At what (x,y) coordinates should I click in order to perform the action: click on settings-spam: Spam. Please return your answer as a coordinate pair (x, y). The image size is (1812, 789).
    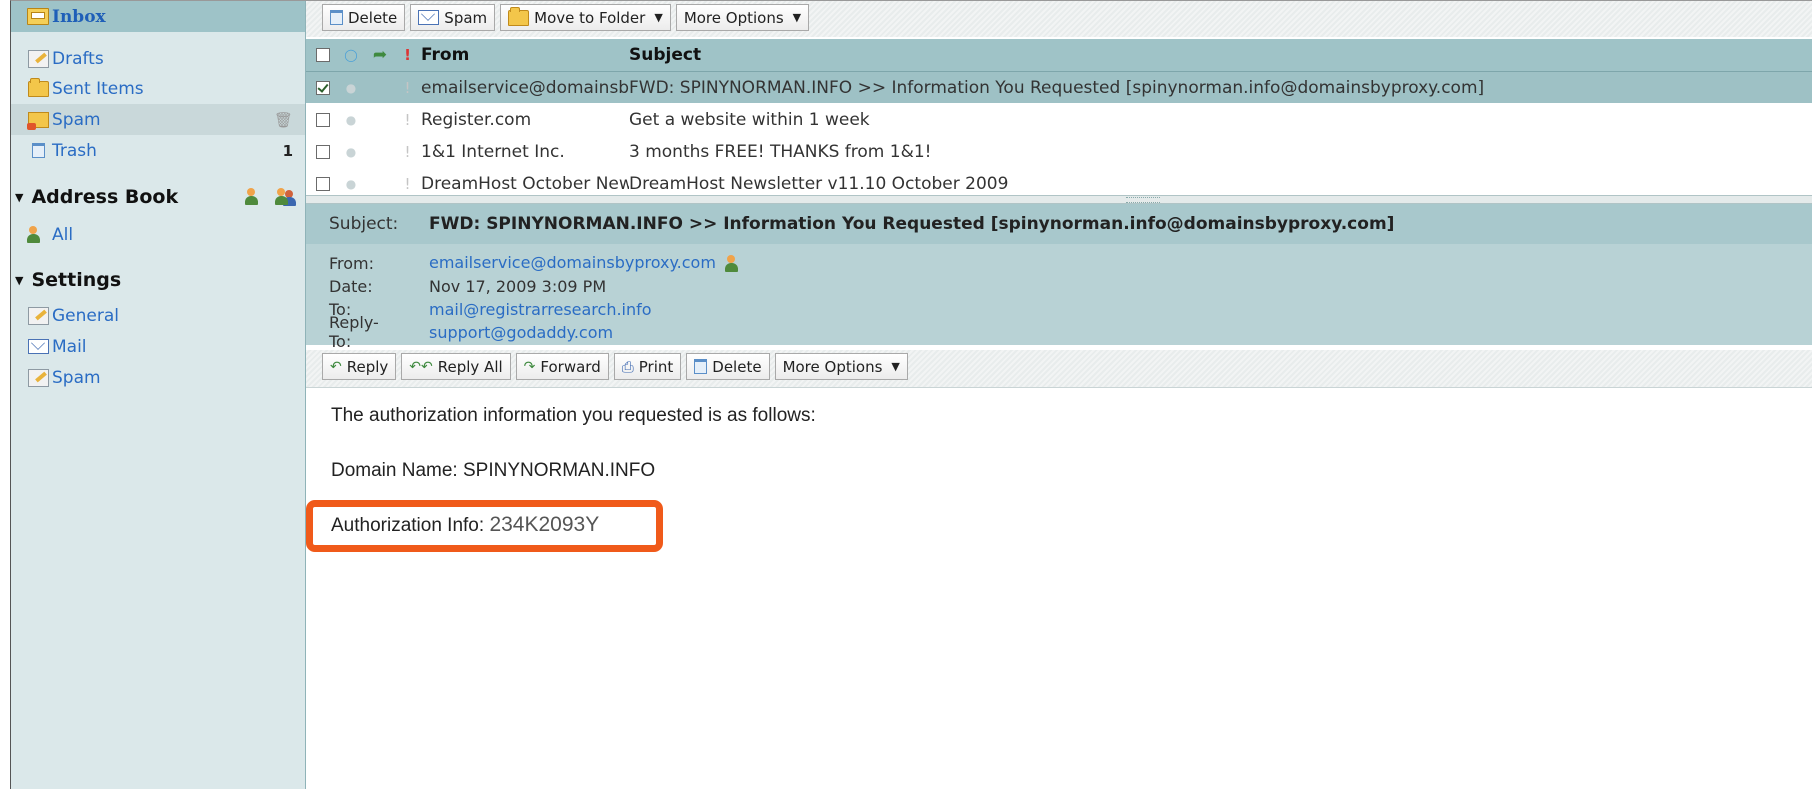
    Looking at the image, I should click on (158, 377).